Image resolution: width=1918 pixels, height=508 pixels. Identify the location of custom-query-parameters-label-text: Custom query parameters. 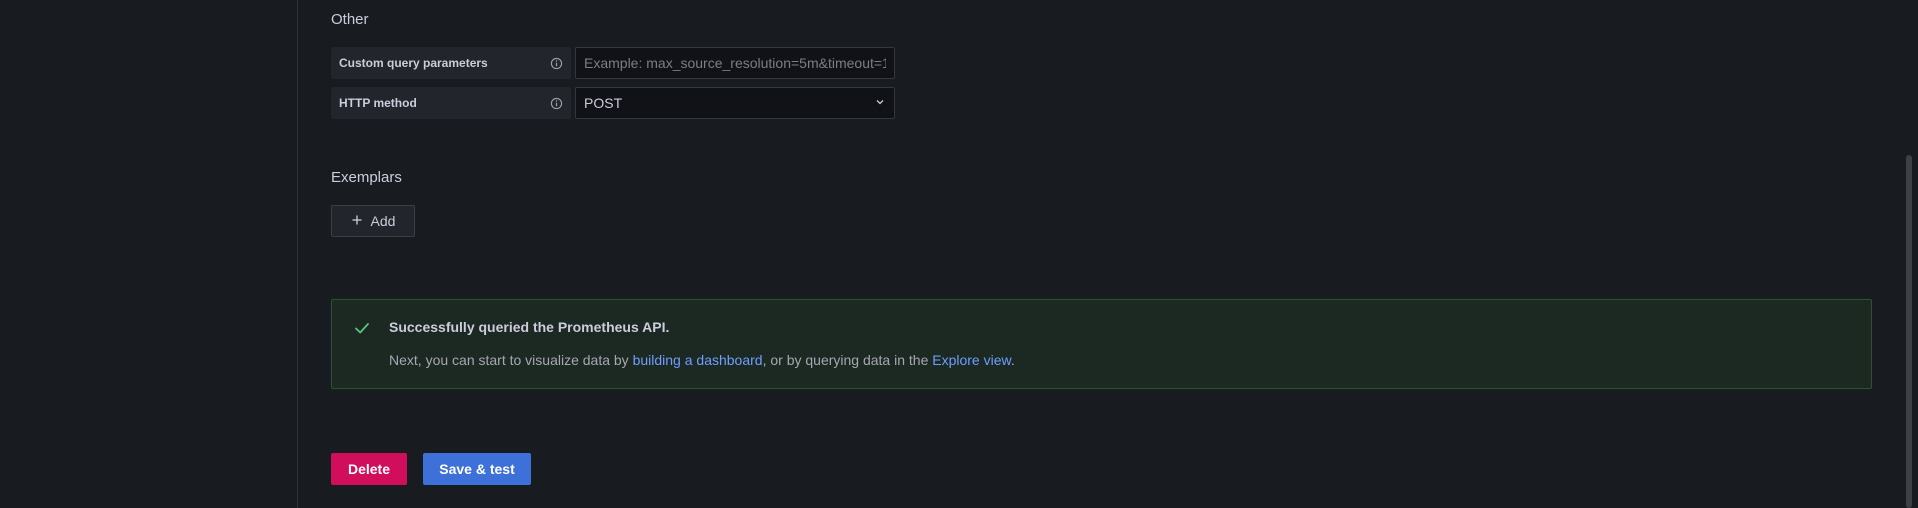
(413, 63).